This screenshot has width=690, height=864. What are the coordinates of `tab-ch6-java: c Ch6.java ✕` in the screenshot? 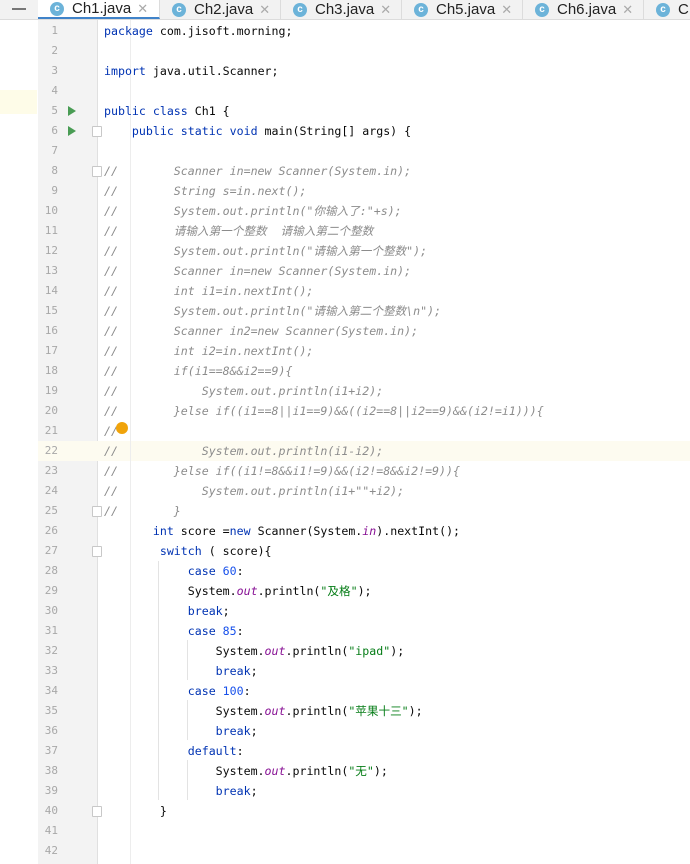 It's located at (583, 9).